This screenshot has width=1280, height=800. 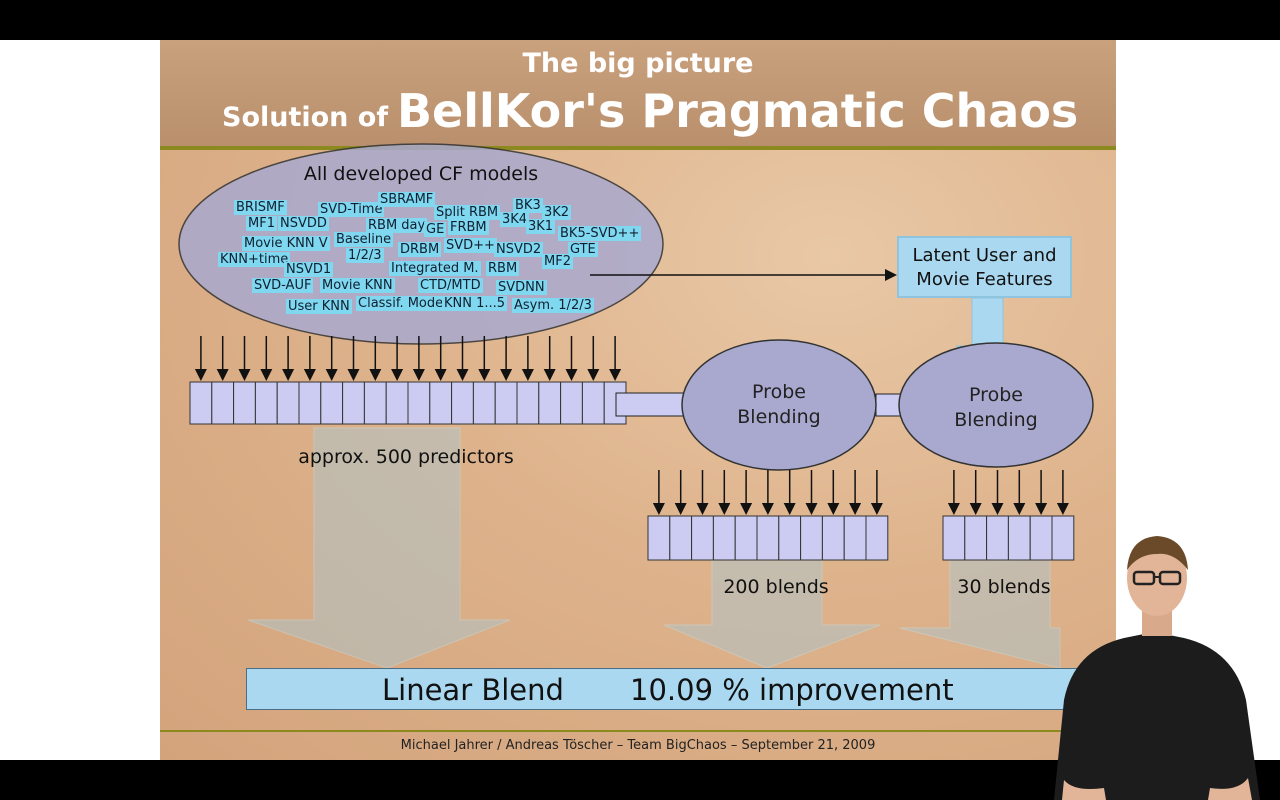 What do you see at coordinates (351, 209) in the screenshot?
I see `cf-model-label: SVD-Time` at bounding box center [351, 209].